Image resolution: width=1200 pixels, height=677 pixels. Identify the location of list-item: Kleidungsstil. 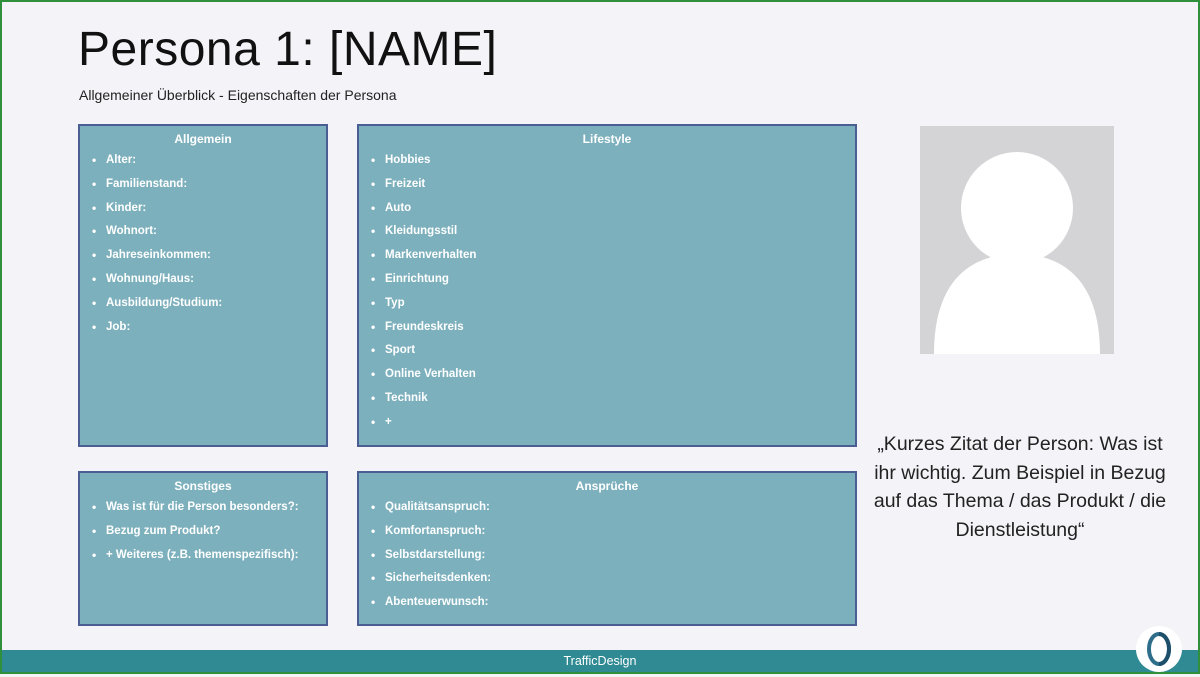
(613, 237).